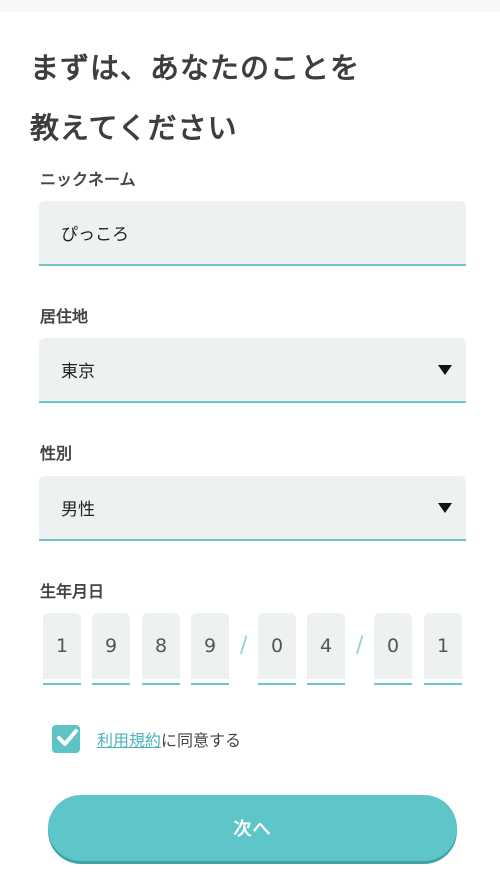 This screenshot has height=874, width=500. I want to click on birthdate-digit-month-2: 4, so click(326, 649).